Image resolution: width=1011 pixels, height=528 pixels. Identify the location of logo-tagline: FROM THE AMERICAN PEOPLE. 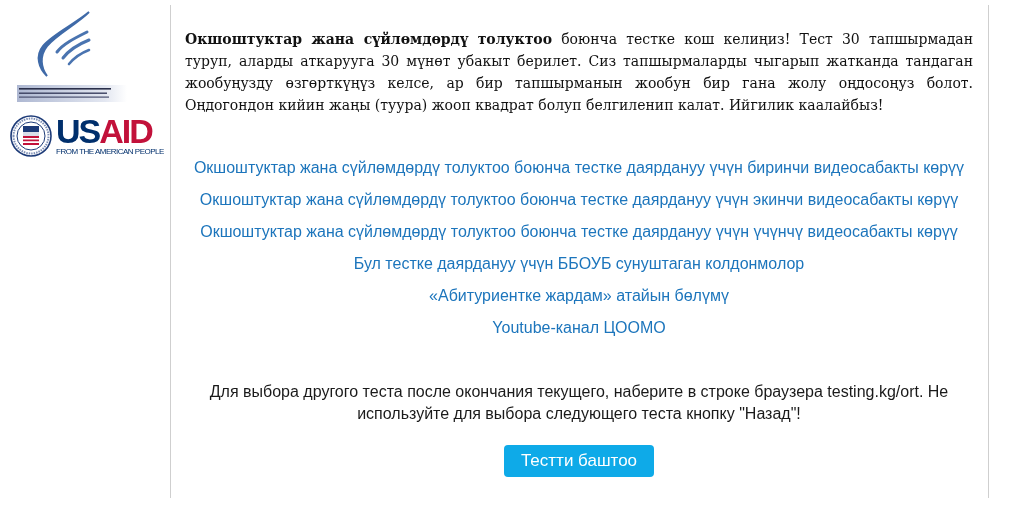
(110, 152).